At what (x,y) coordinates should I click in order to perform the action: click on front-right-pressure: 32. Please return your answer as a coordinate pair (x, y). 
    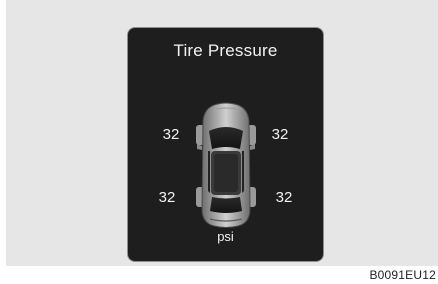
    Looking at the image, I should click on (280, 134).